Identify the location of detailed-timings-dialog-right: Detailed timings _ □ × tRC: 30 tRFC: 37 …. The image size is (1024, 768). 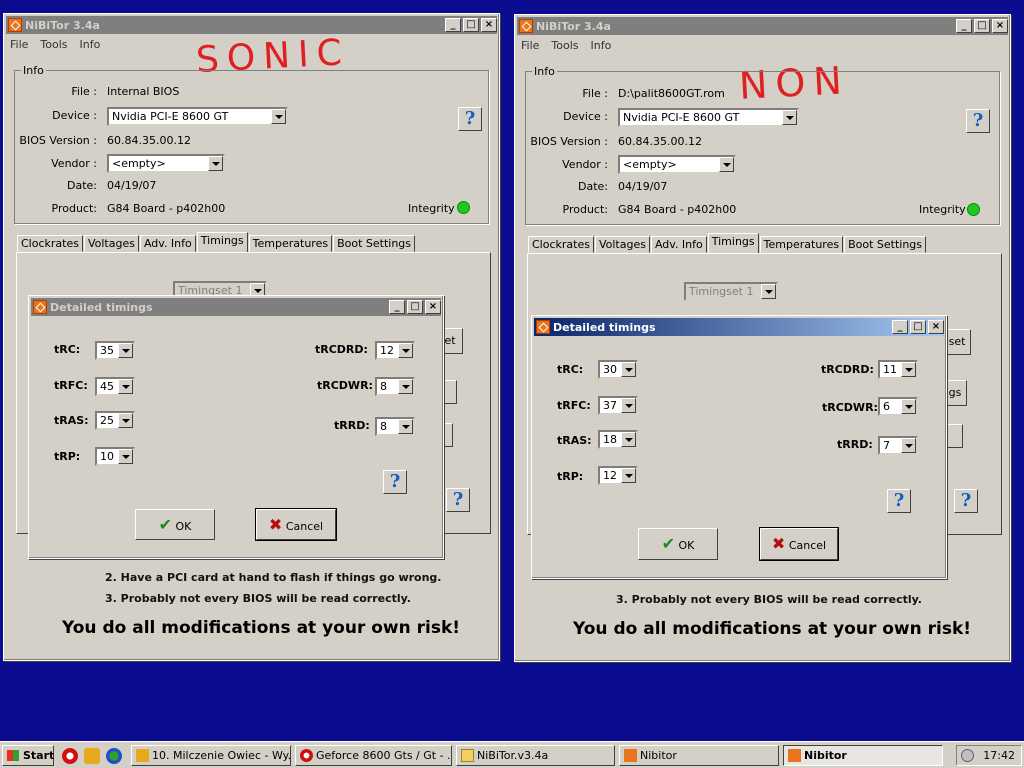
(739, 447).